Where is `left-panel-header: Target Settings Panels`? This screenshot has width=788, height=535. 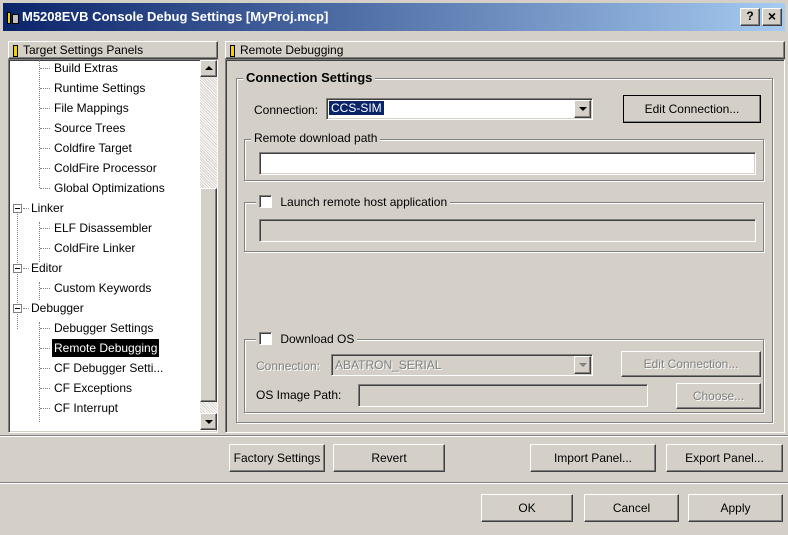
left-panel-header: Target Settings Panels is located at coordinates (113, 50).